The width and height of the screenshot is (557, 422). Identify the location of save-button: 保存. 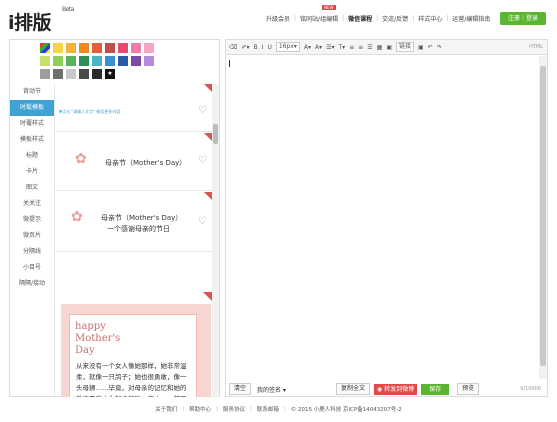
(435, 389).